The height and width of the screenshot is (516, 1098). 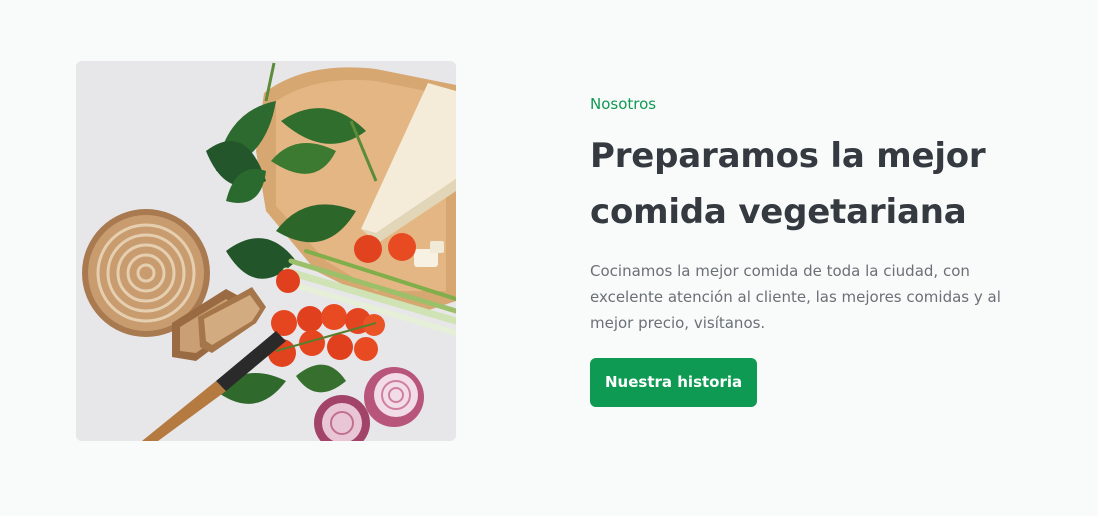 I want to click on section-heading: Preparamos la mejor comida vegetariana, so click(x=805, y=184).